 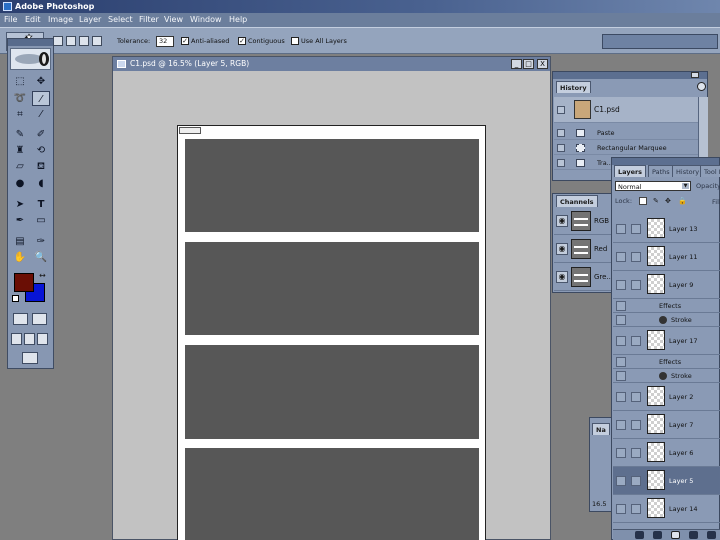 What do you see at coordinates (573, 87) in the screenshot?
I see `history-tab: History` at bounding box center [573, 87].